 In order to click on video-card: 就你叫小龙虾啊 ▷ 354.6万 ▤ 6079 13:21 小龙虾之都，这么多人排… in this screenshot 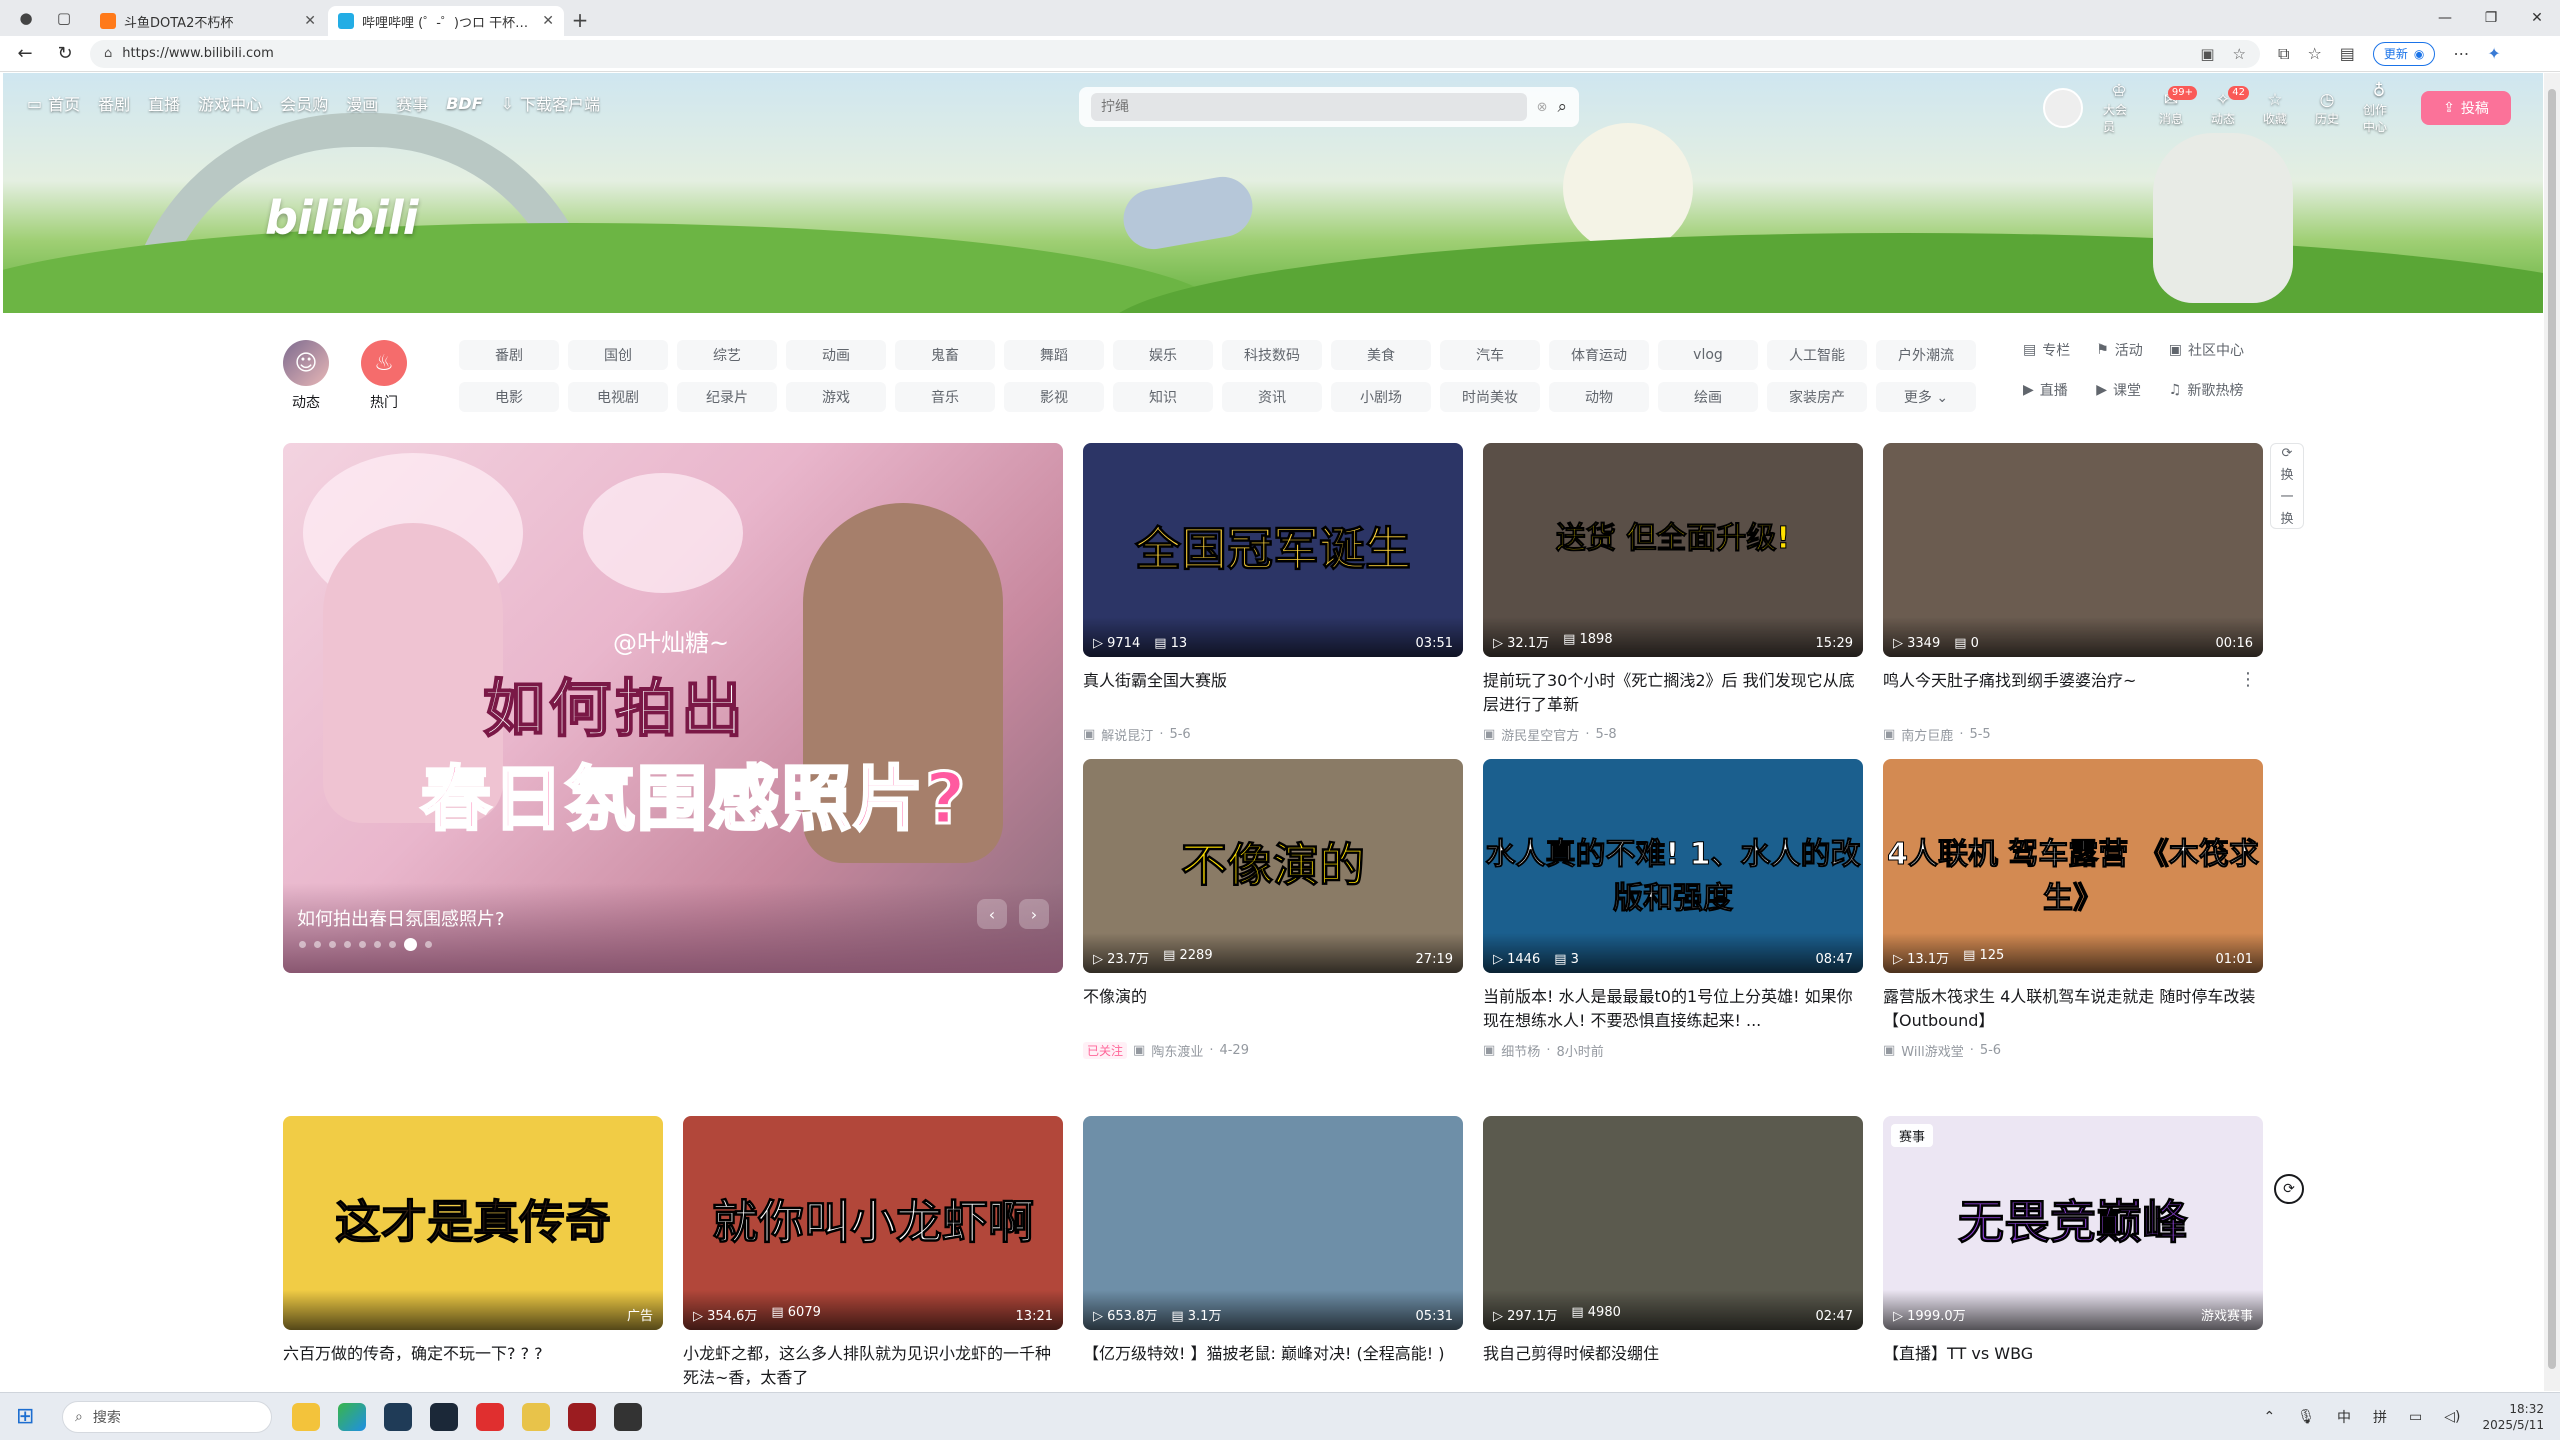, I will do `click(873, 1257)`.